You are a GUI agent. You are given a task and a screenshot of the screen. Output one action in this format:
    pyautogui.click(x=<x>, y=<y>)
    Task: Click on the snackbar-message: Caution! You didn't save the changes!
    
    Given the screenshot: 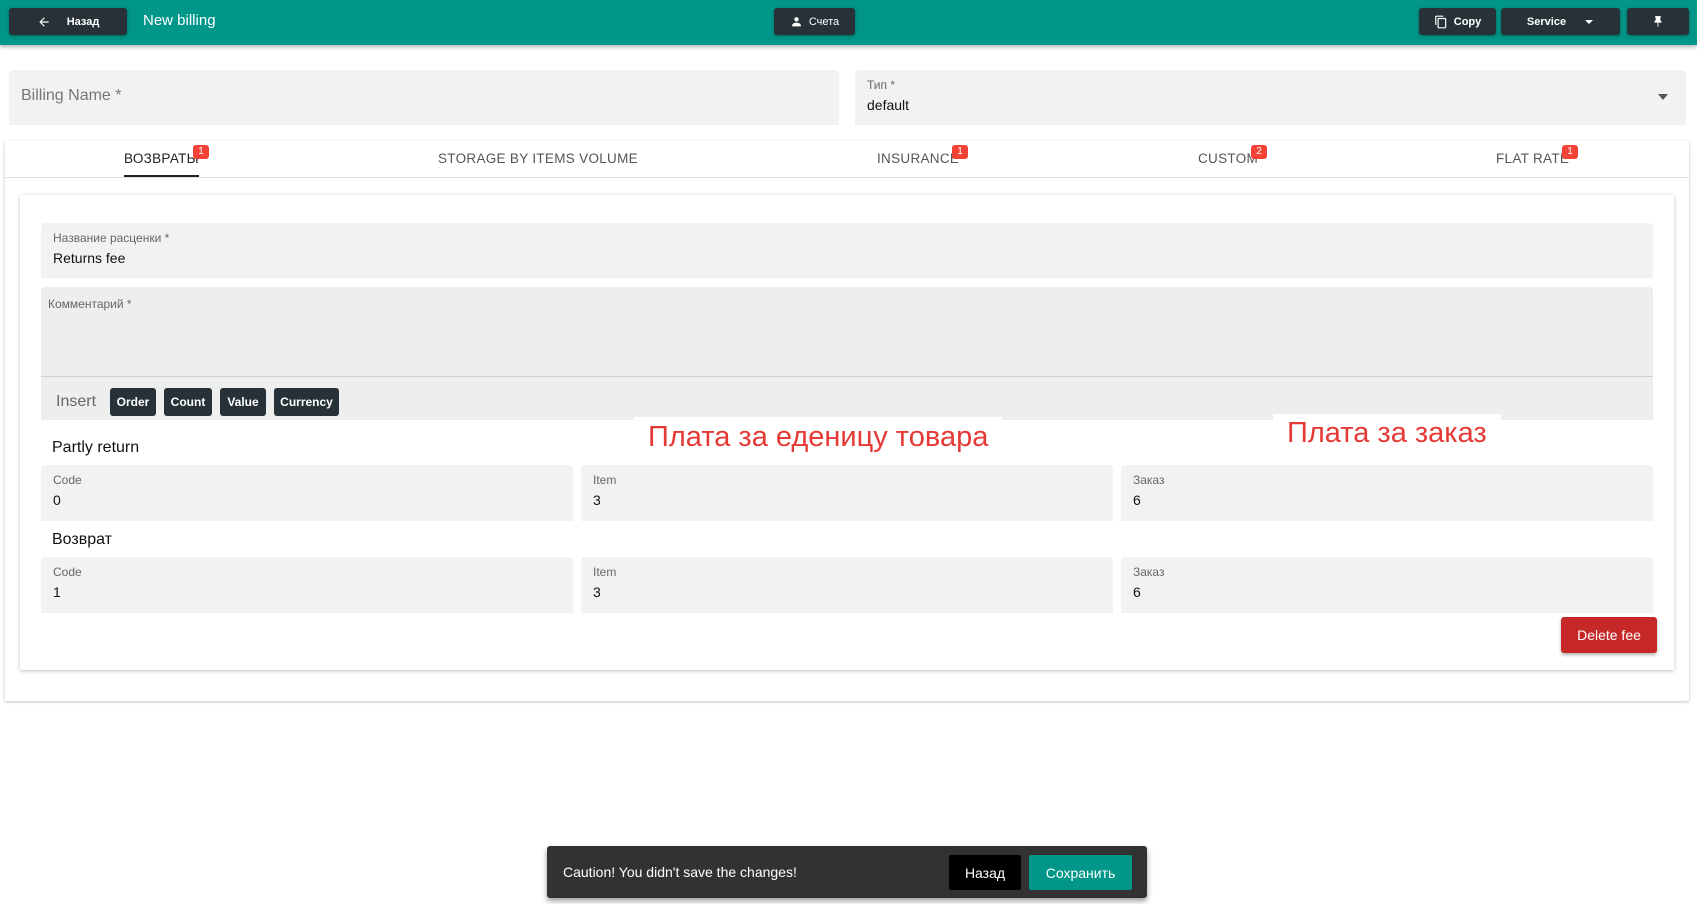 What is the action you would take?
    pyautogui.click(x=680, y=872)
    